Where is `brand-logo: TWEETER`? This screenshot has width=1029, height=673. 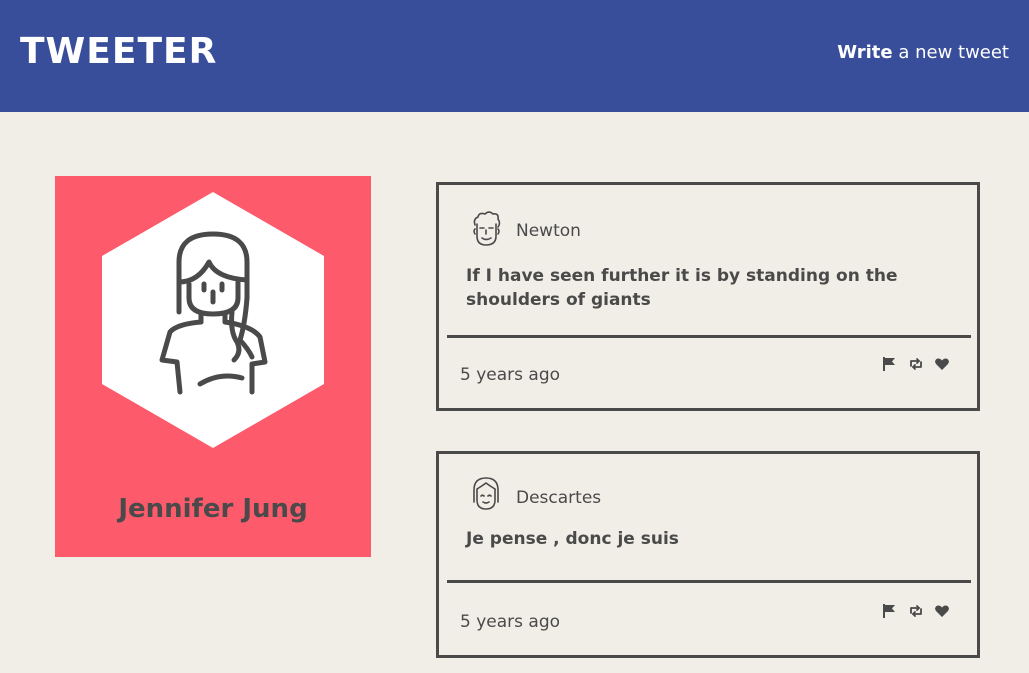
brand-logo: TWEETER is located at coordinates (118, 52).